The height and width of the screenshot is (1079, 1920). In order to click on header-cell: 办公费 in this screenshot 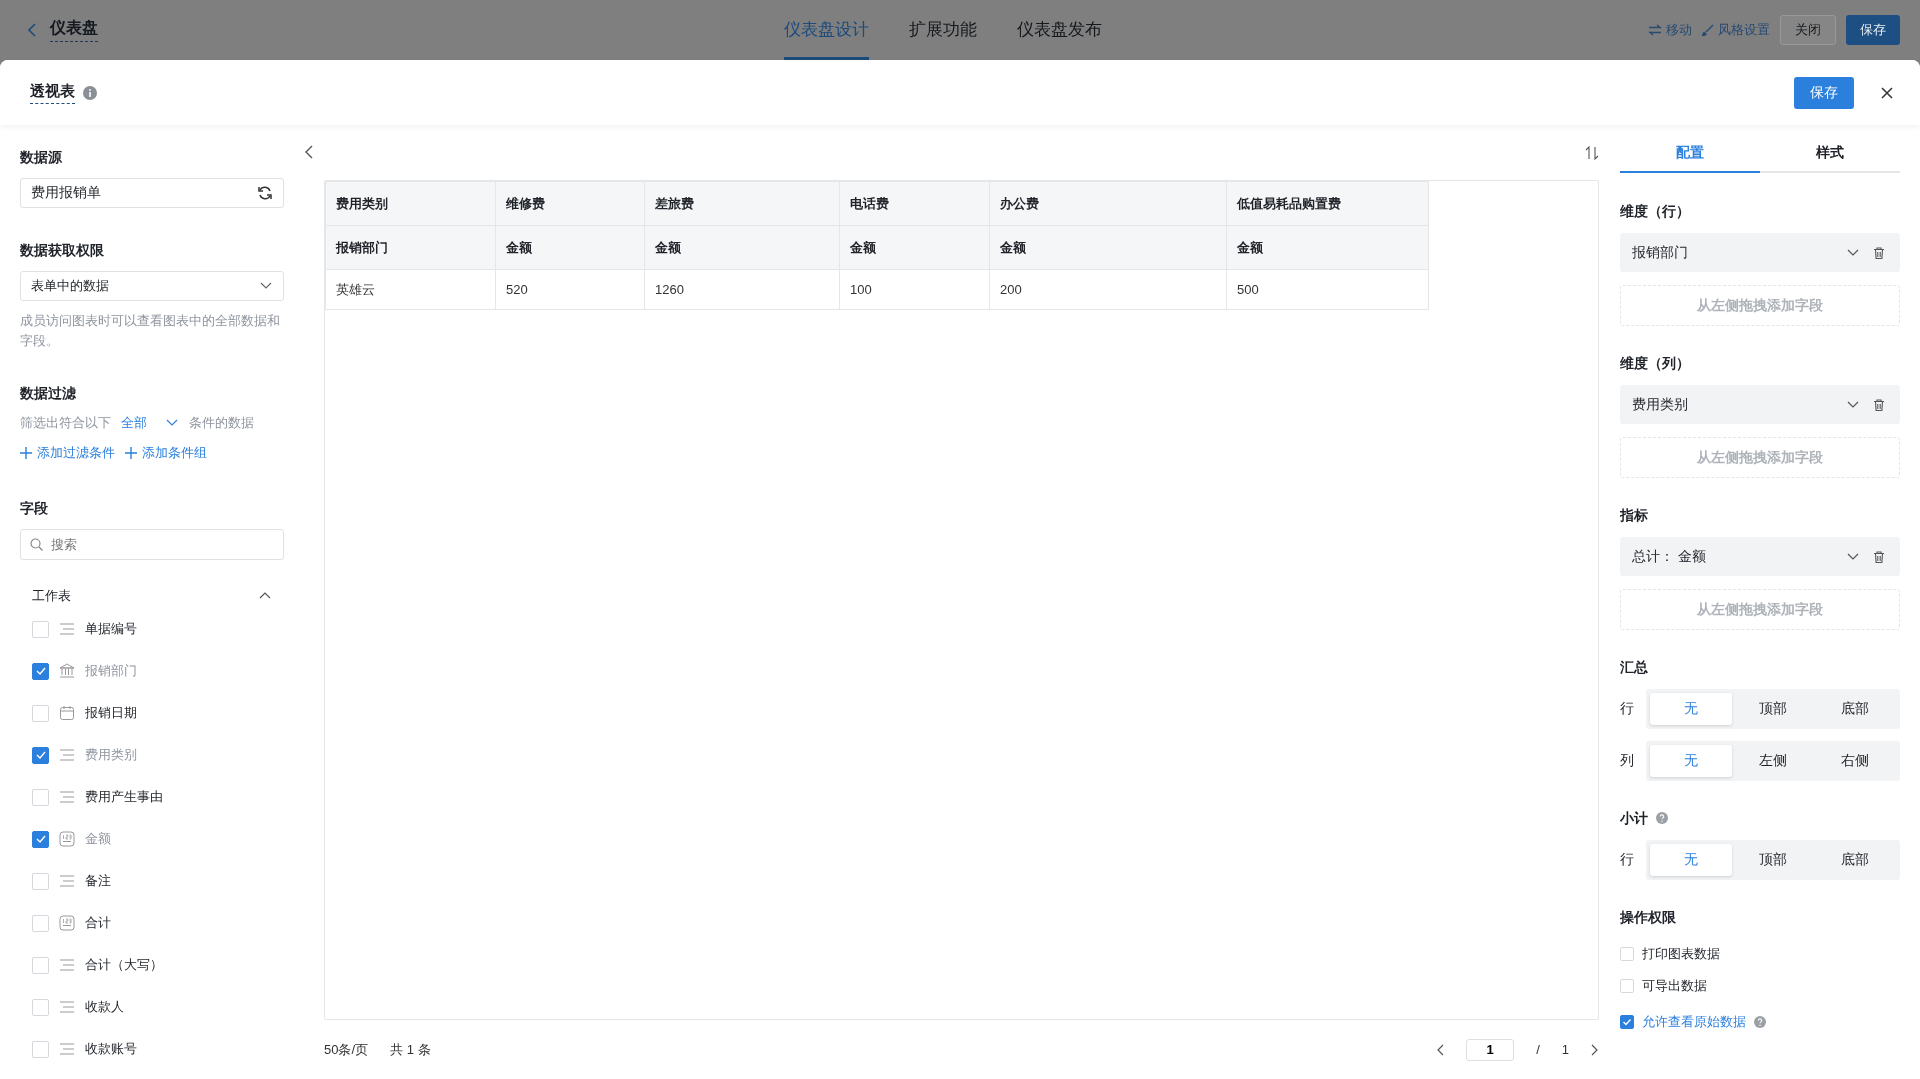, I will do `click(1108, 203)`.